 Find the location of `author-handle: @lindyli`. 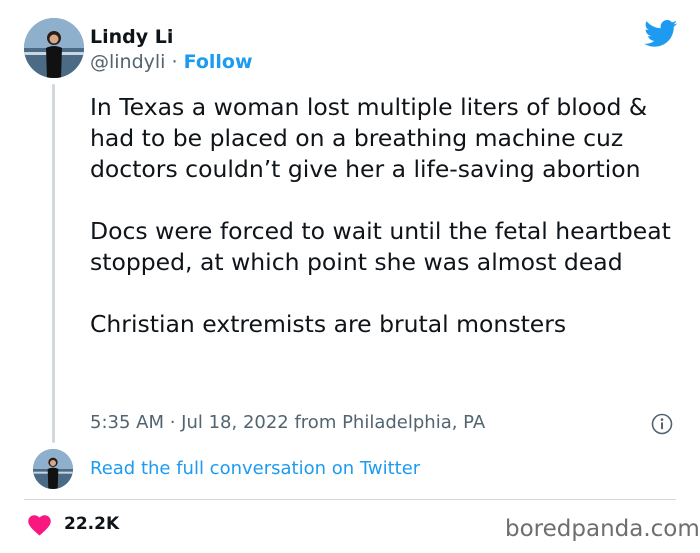

author-handle: @lindyli is located at coordinates (127, 62).